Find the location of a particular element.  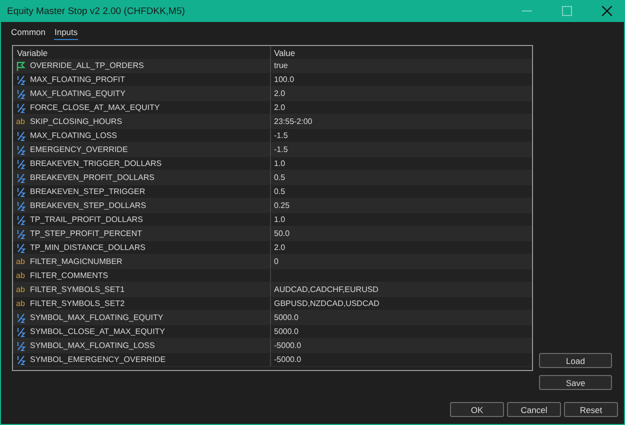

variable-name: SYMBOL_MAX_FLOATING_EQUITY is located at coordinates (97, 317).